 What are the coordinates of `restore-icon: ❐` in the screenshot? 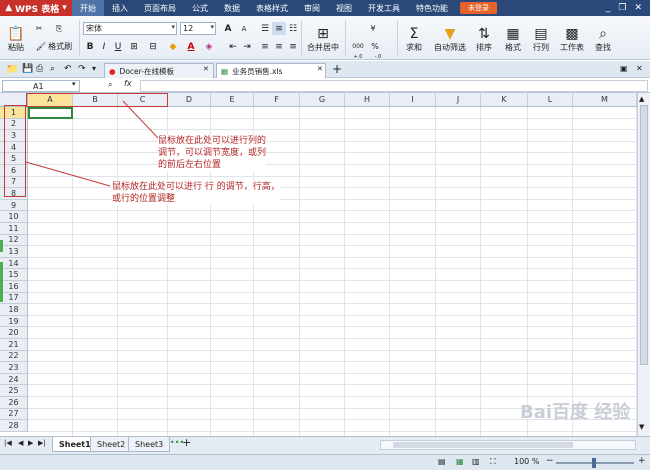 It's located at (622, 8).